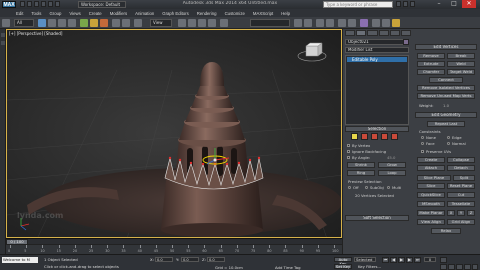 The width and height of the screenshot is (480, 270). I want to click on material-editor-icon, so click(364, 23).